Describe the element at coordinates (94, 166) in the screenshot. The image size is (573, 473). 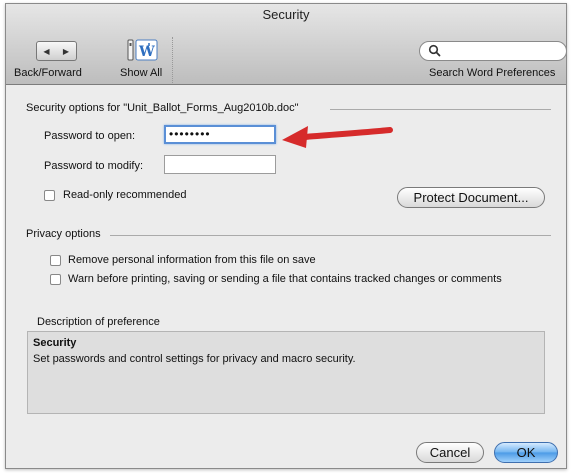
I see `password-modify-label: Password to modify:` at that location.